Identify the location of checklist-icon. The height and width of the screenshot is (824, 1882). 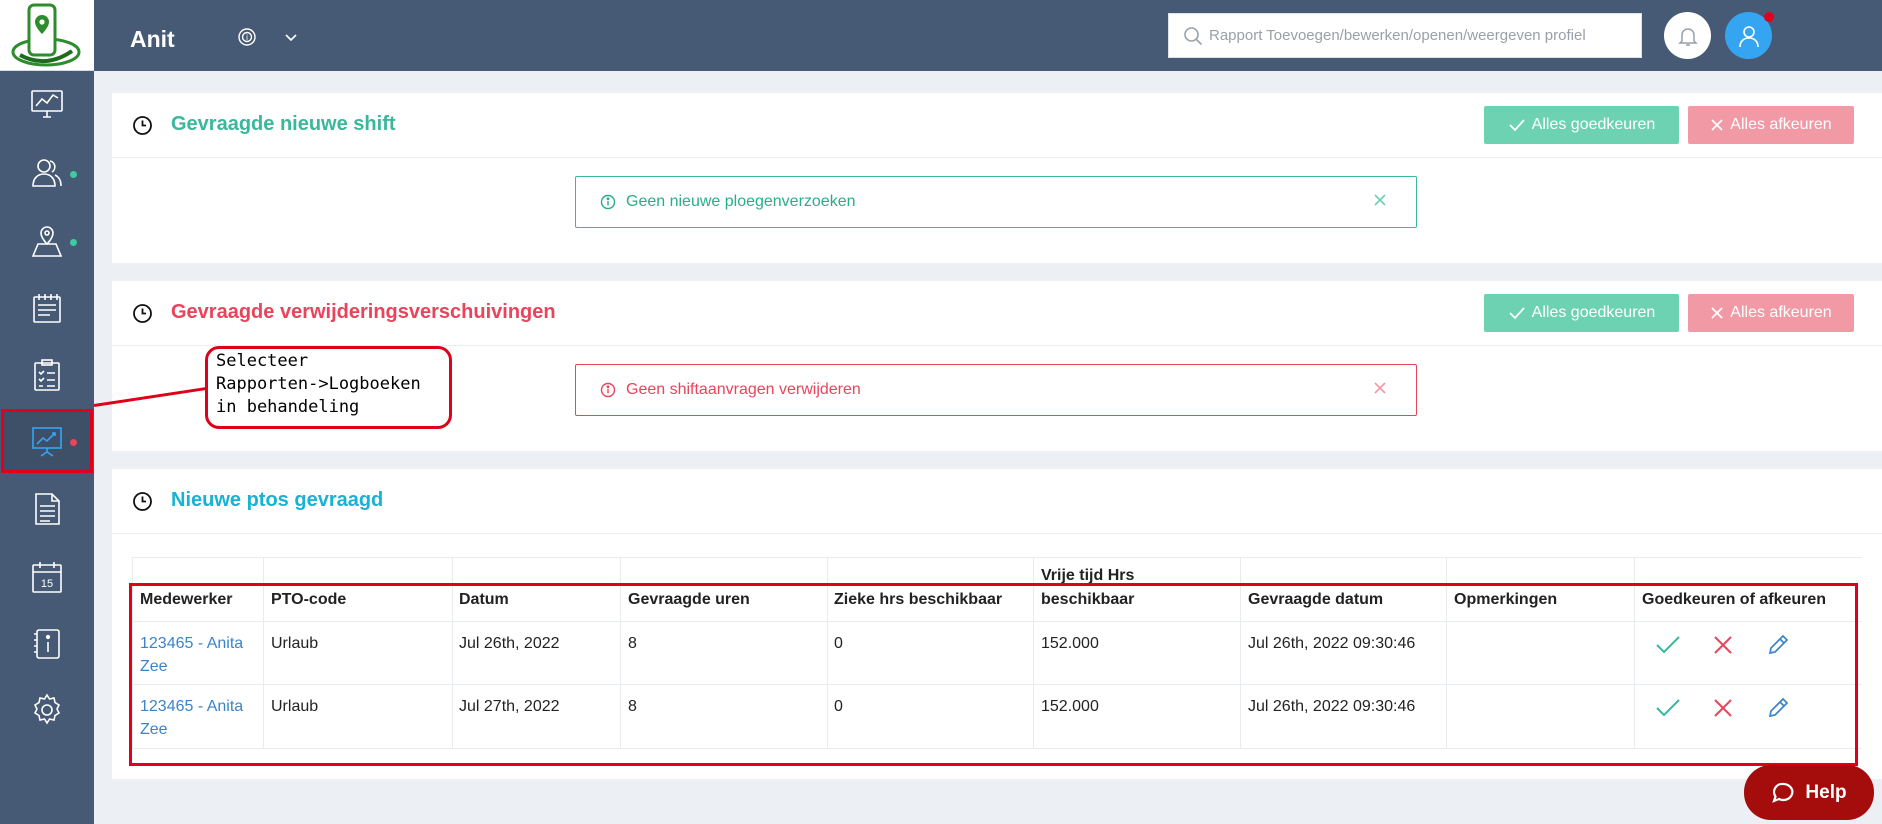
(47, 375).